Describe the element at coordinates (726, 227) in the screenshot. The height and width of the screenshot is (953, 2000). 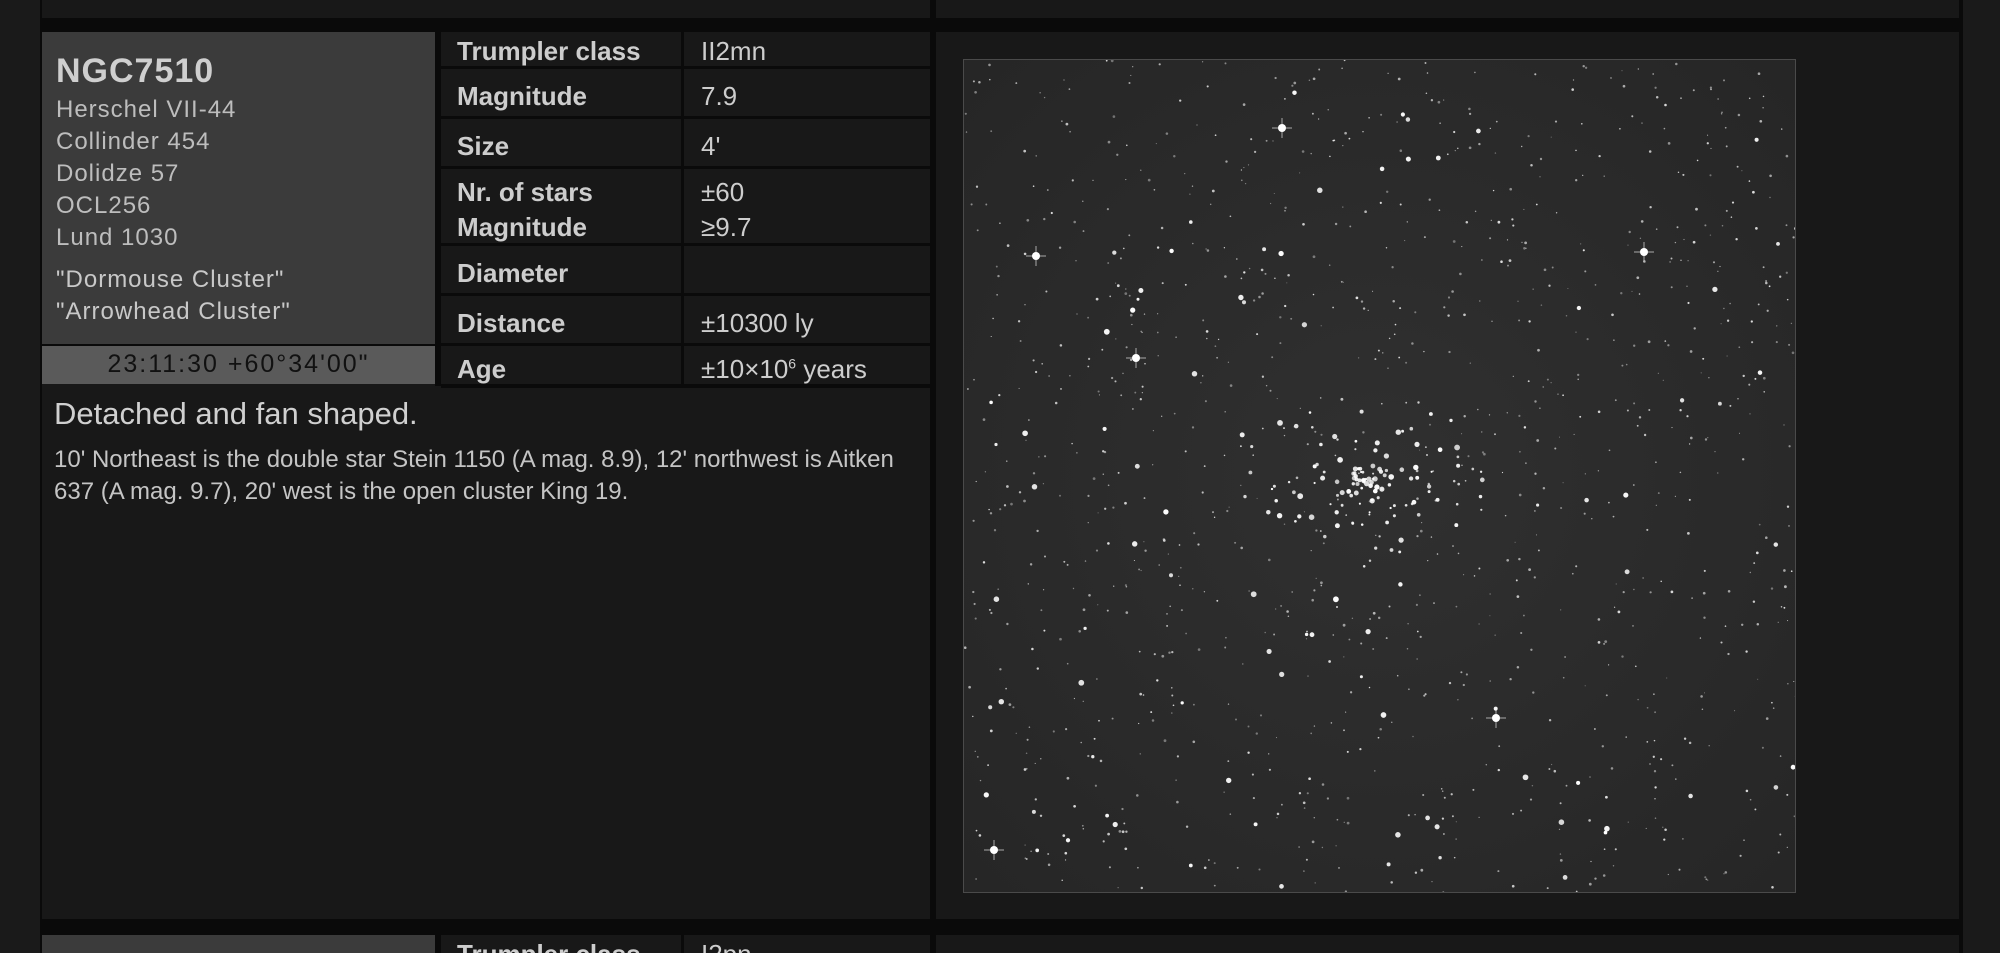
I see `stars-magnitude-value: ≥9.7` at that location.